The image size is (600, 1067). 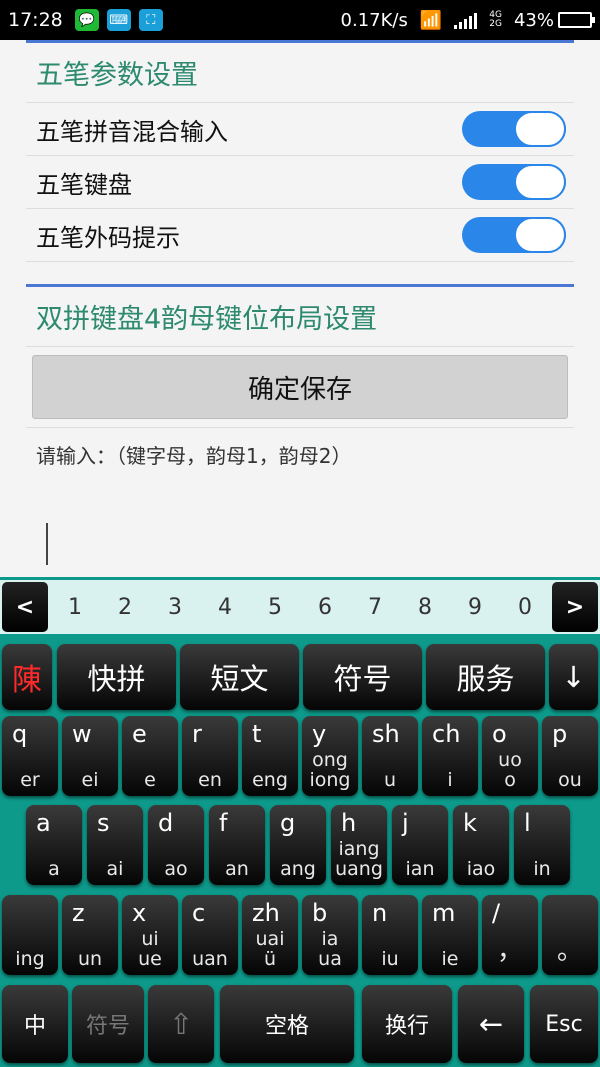 What do you see at coordinates (237, 845) in the screenshot?
I see `key-f: f an` at bounding box center [237, 845].